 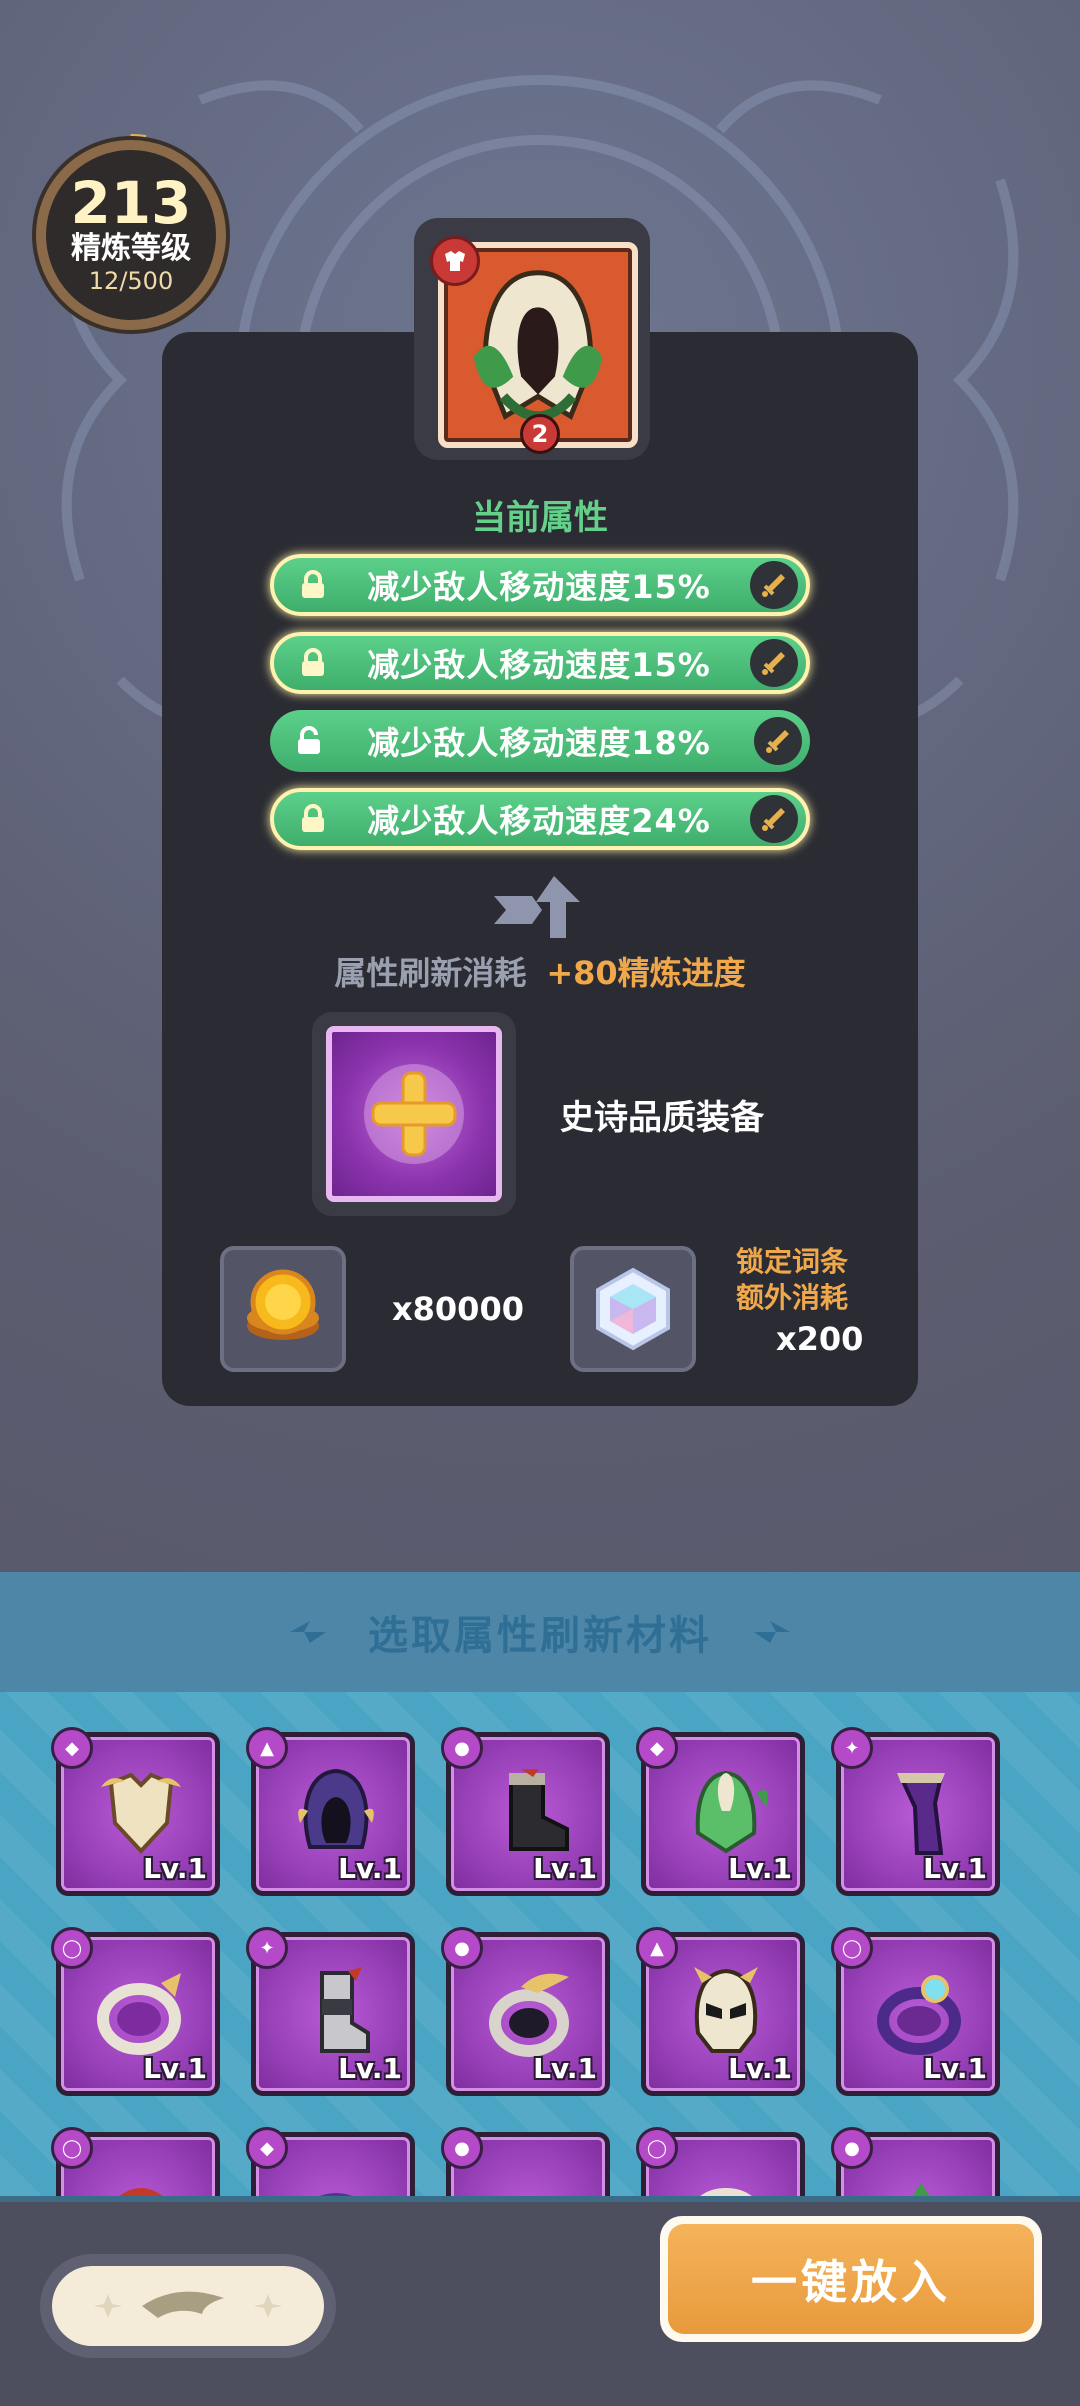 I want to click on lock-extra-cost-amount: x200, so click(x=820, y=1339).